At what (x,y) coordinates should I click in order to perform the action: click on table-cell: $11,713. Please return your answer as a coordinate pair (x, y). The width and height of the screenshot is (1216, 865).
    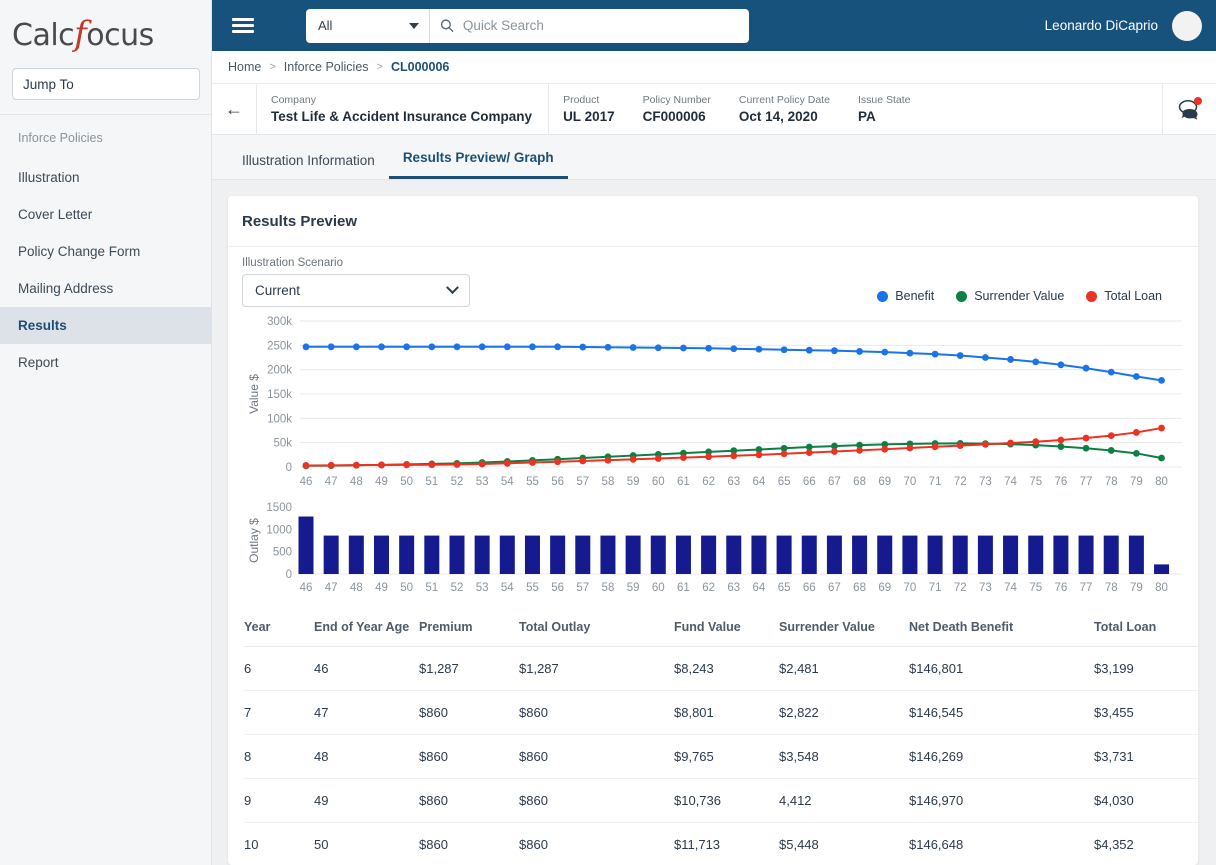
    Looking at the image, I should click on (726, 843).